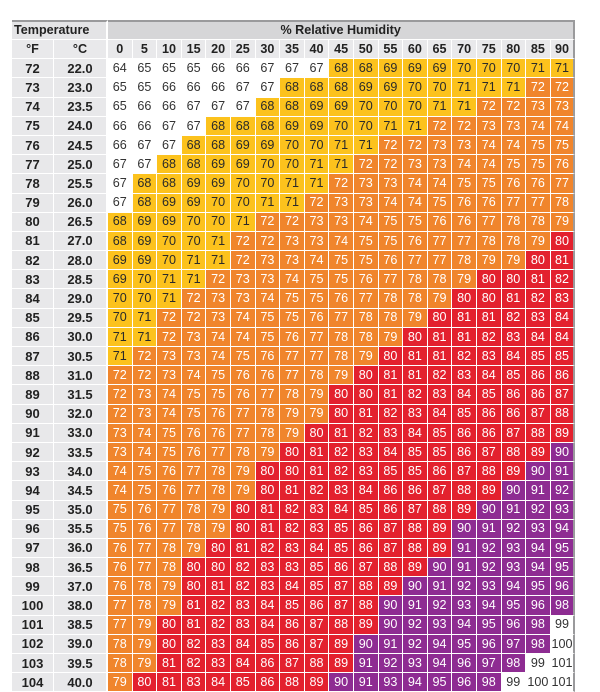  Describe the element at coordinates (33, 472) in the screenshot. I see `temperature-f-cell: 93` at that location.